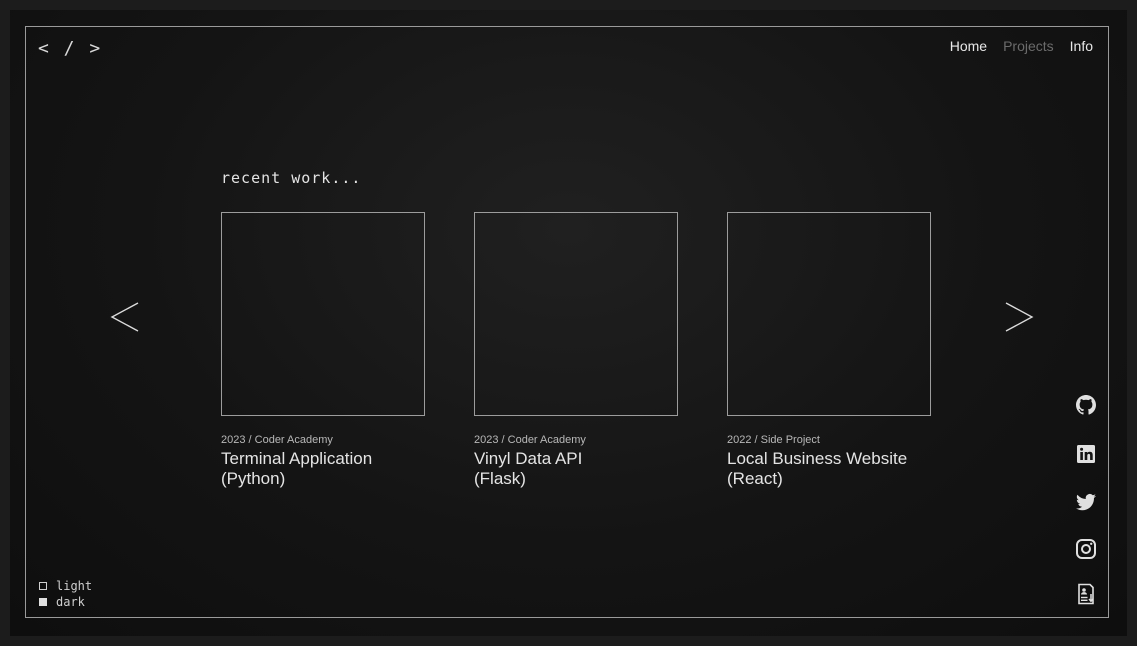  I want to click on theme-toggle: light dark, so click(65, 594).